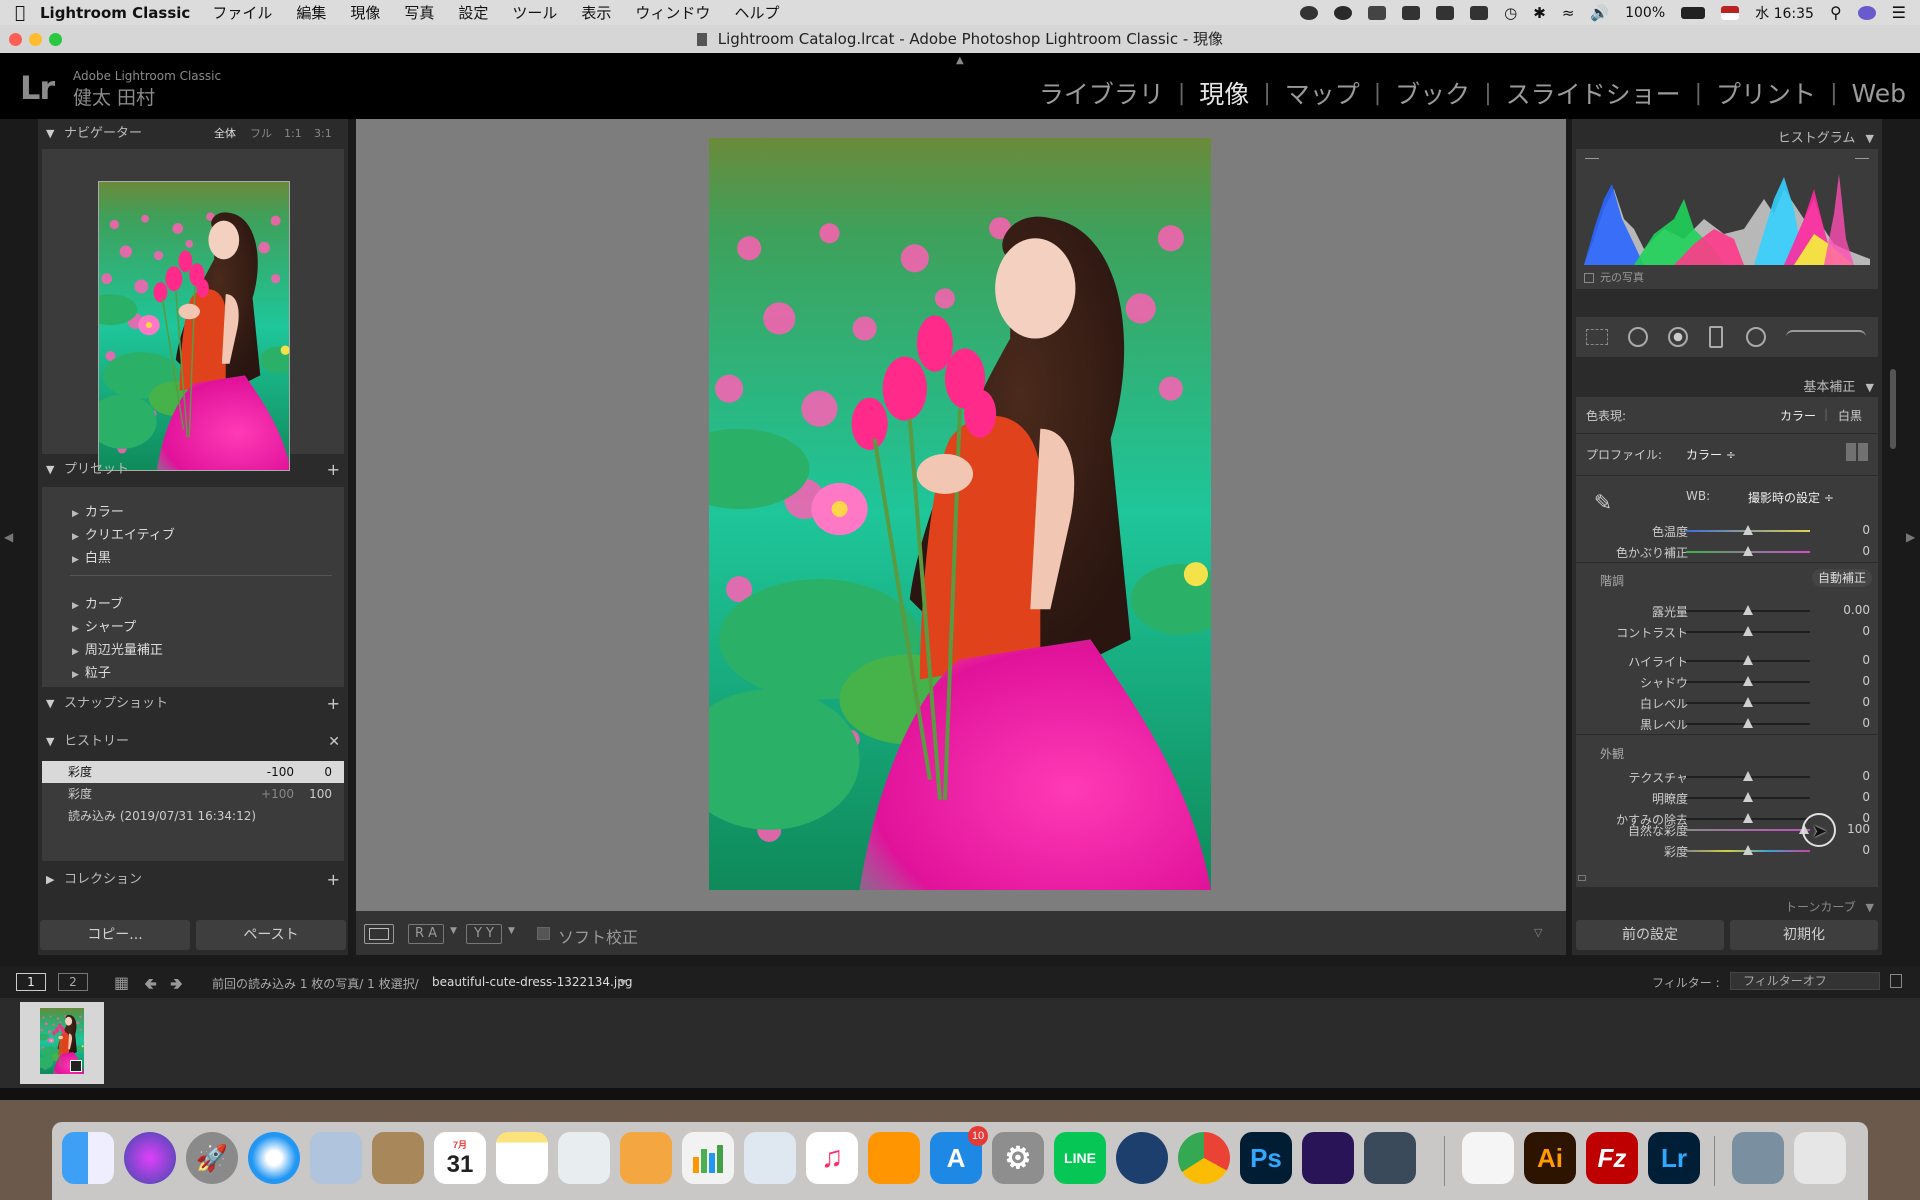 This screenshot has width=1920, height=1200. What do you see at coordinates (315, 983) in the screenshot?
I see `filmstrip-source: 前回の読み込み 1 枚の写真/ 1 枚選択/` at bounding box center [315, 983].